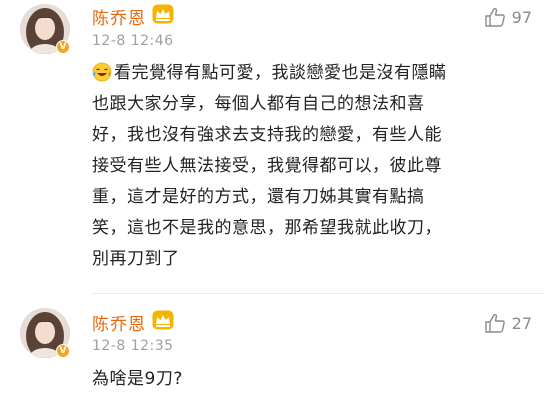 The width and height of the screenshot is (544, 404). Describe the element at coordinates (267, 228) in the screenshot. I see `comment-line: 笑，這也不是我的意思，那希望我就此收刀，` at that location.